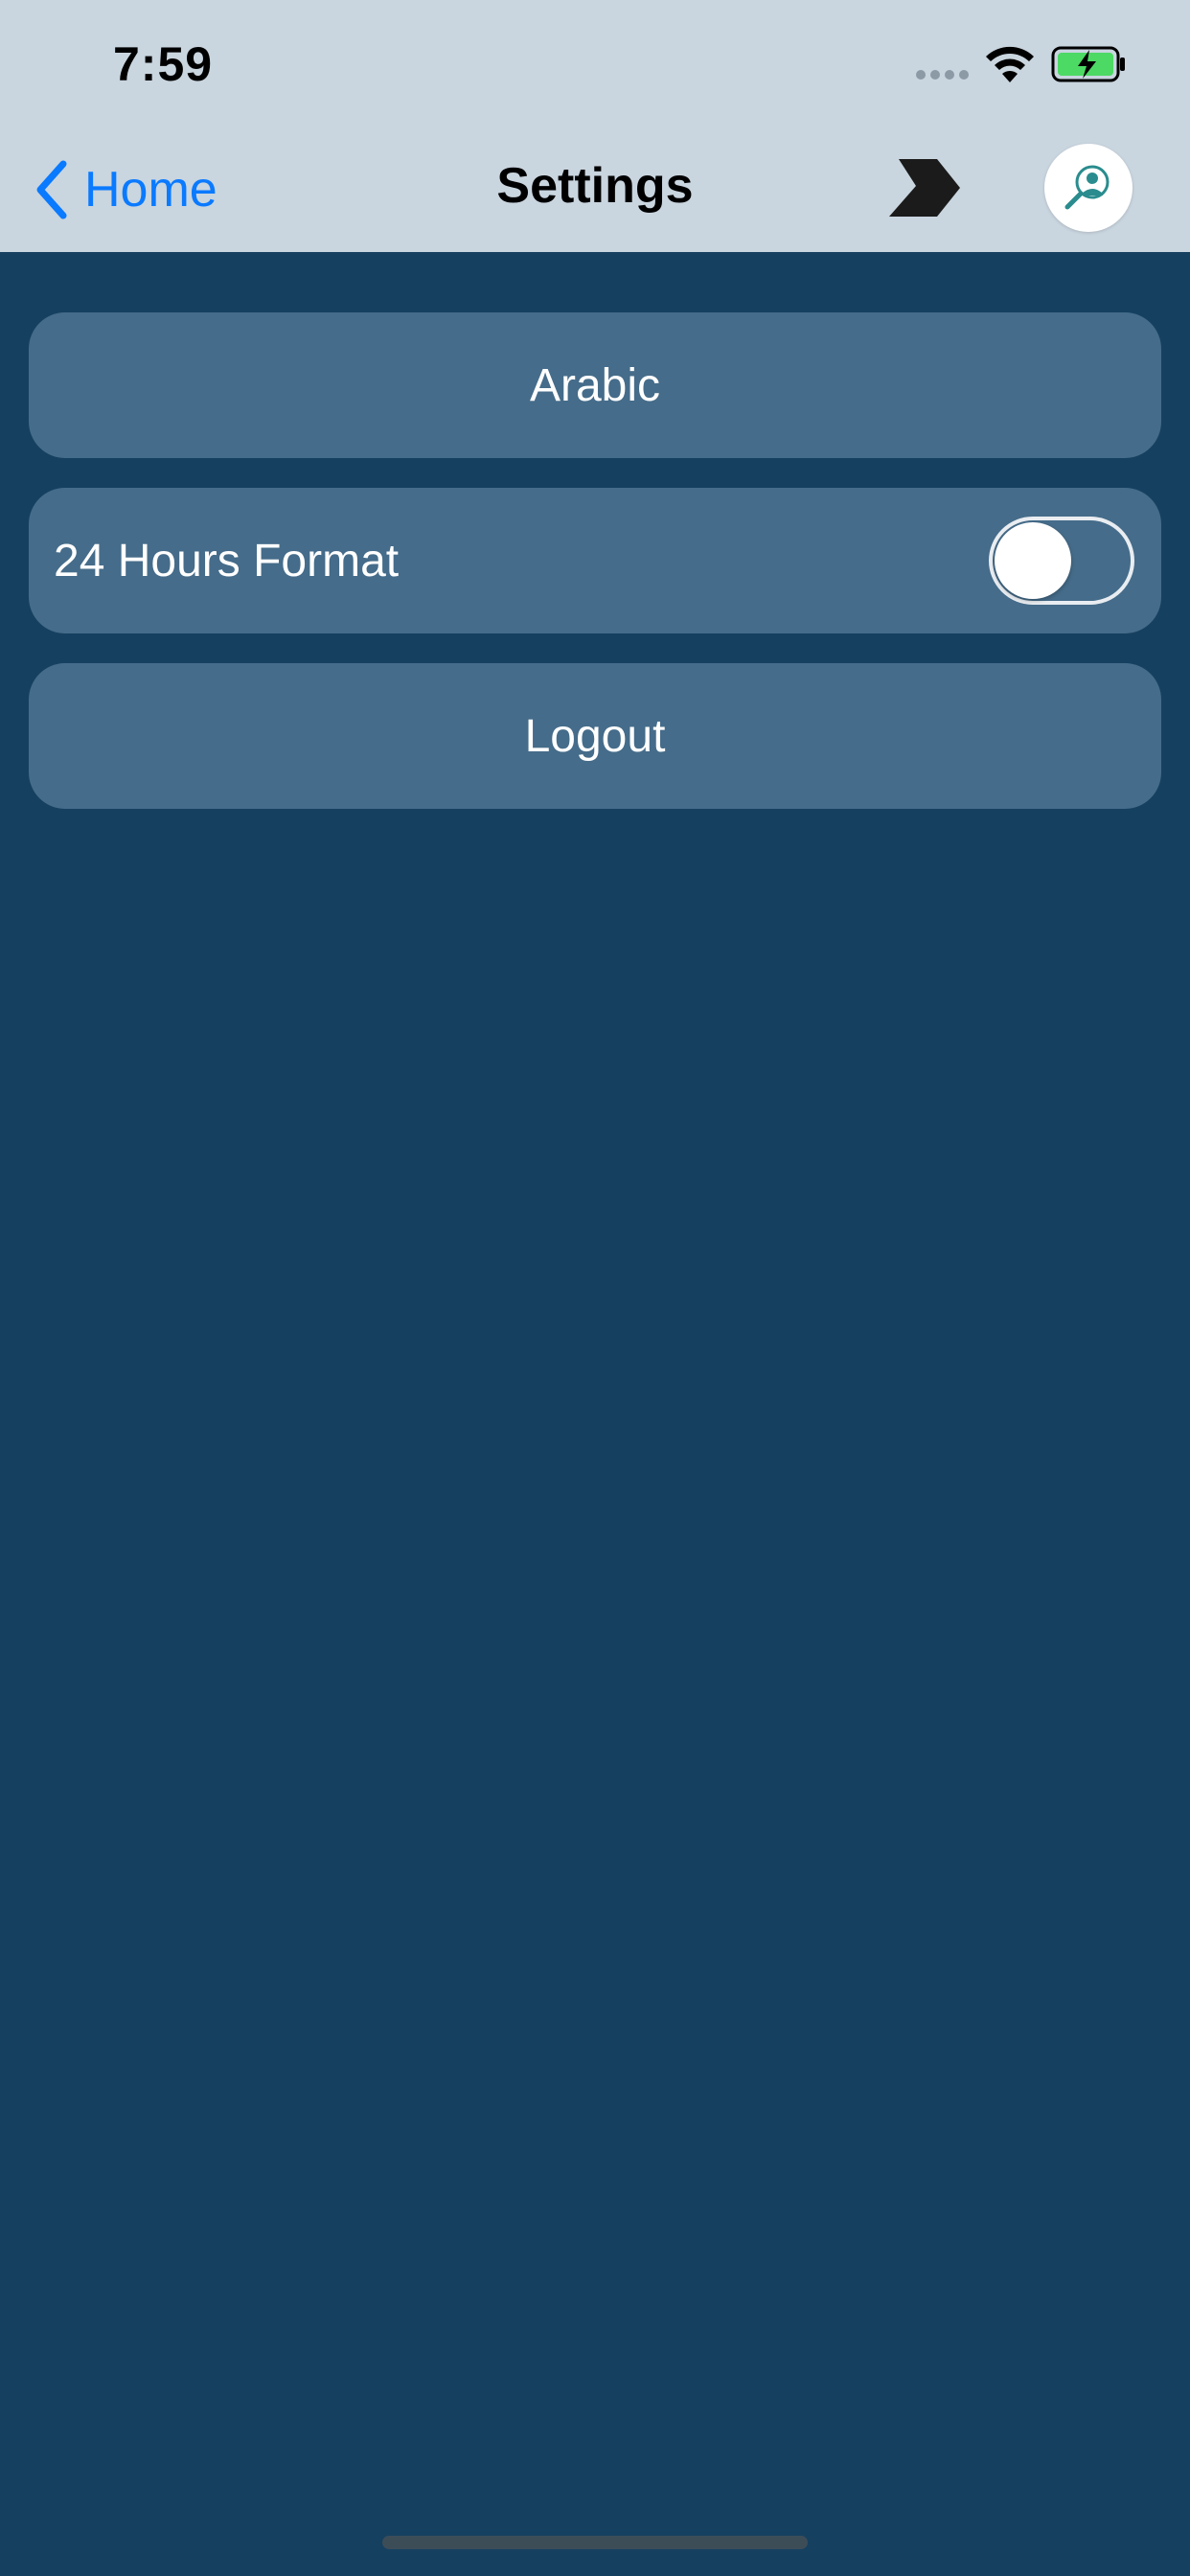 The height and width of the screenshot is (2576, 1190). What do you see at coordinates (1033, 560) in the screenshot?
I see `toggle-knob` at bounding box center [1033, 560].